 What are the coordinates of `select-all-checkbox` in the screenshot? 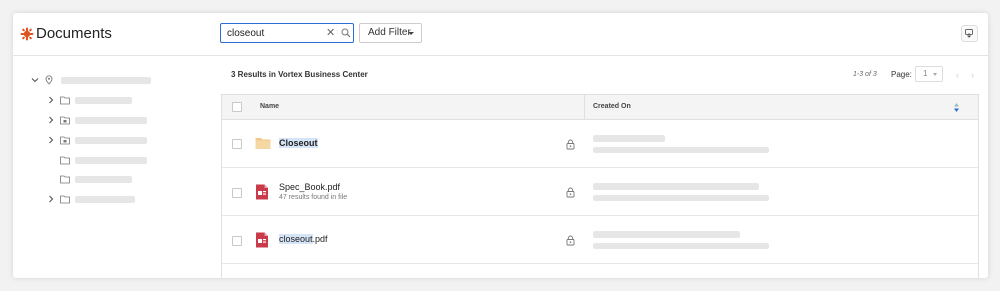 It's located at (237, 107).